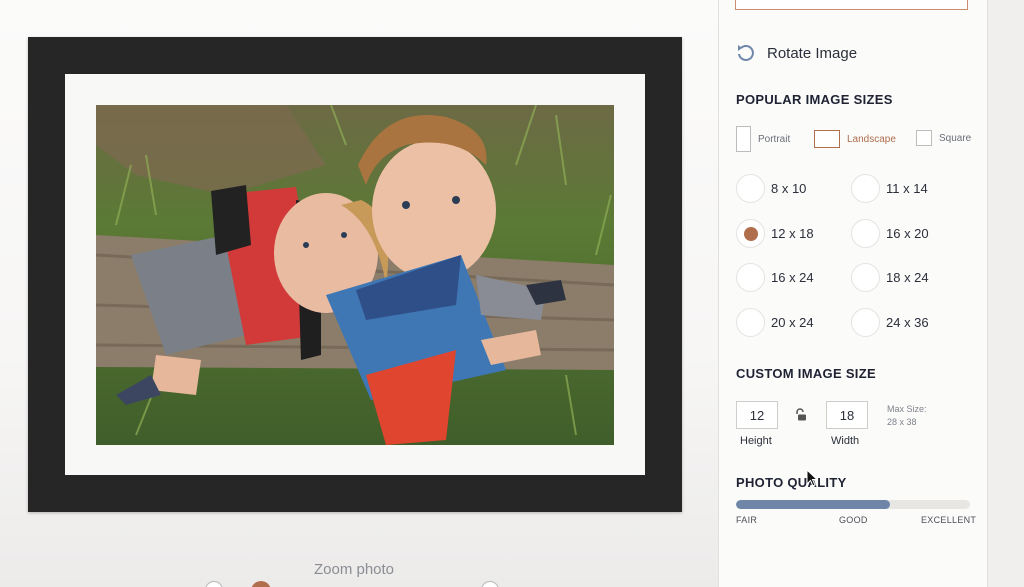 This screenshot has width=1024, height=587. What do you see at coordinates (902, 422) in the screenshot?
I see `max-size-value: 28 x 38` at bounding box center [902, 422].